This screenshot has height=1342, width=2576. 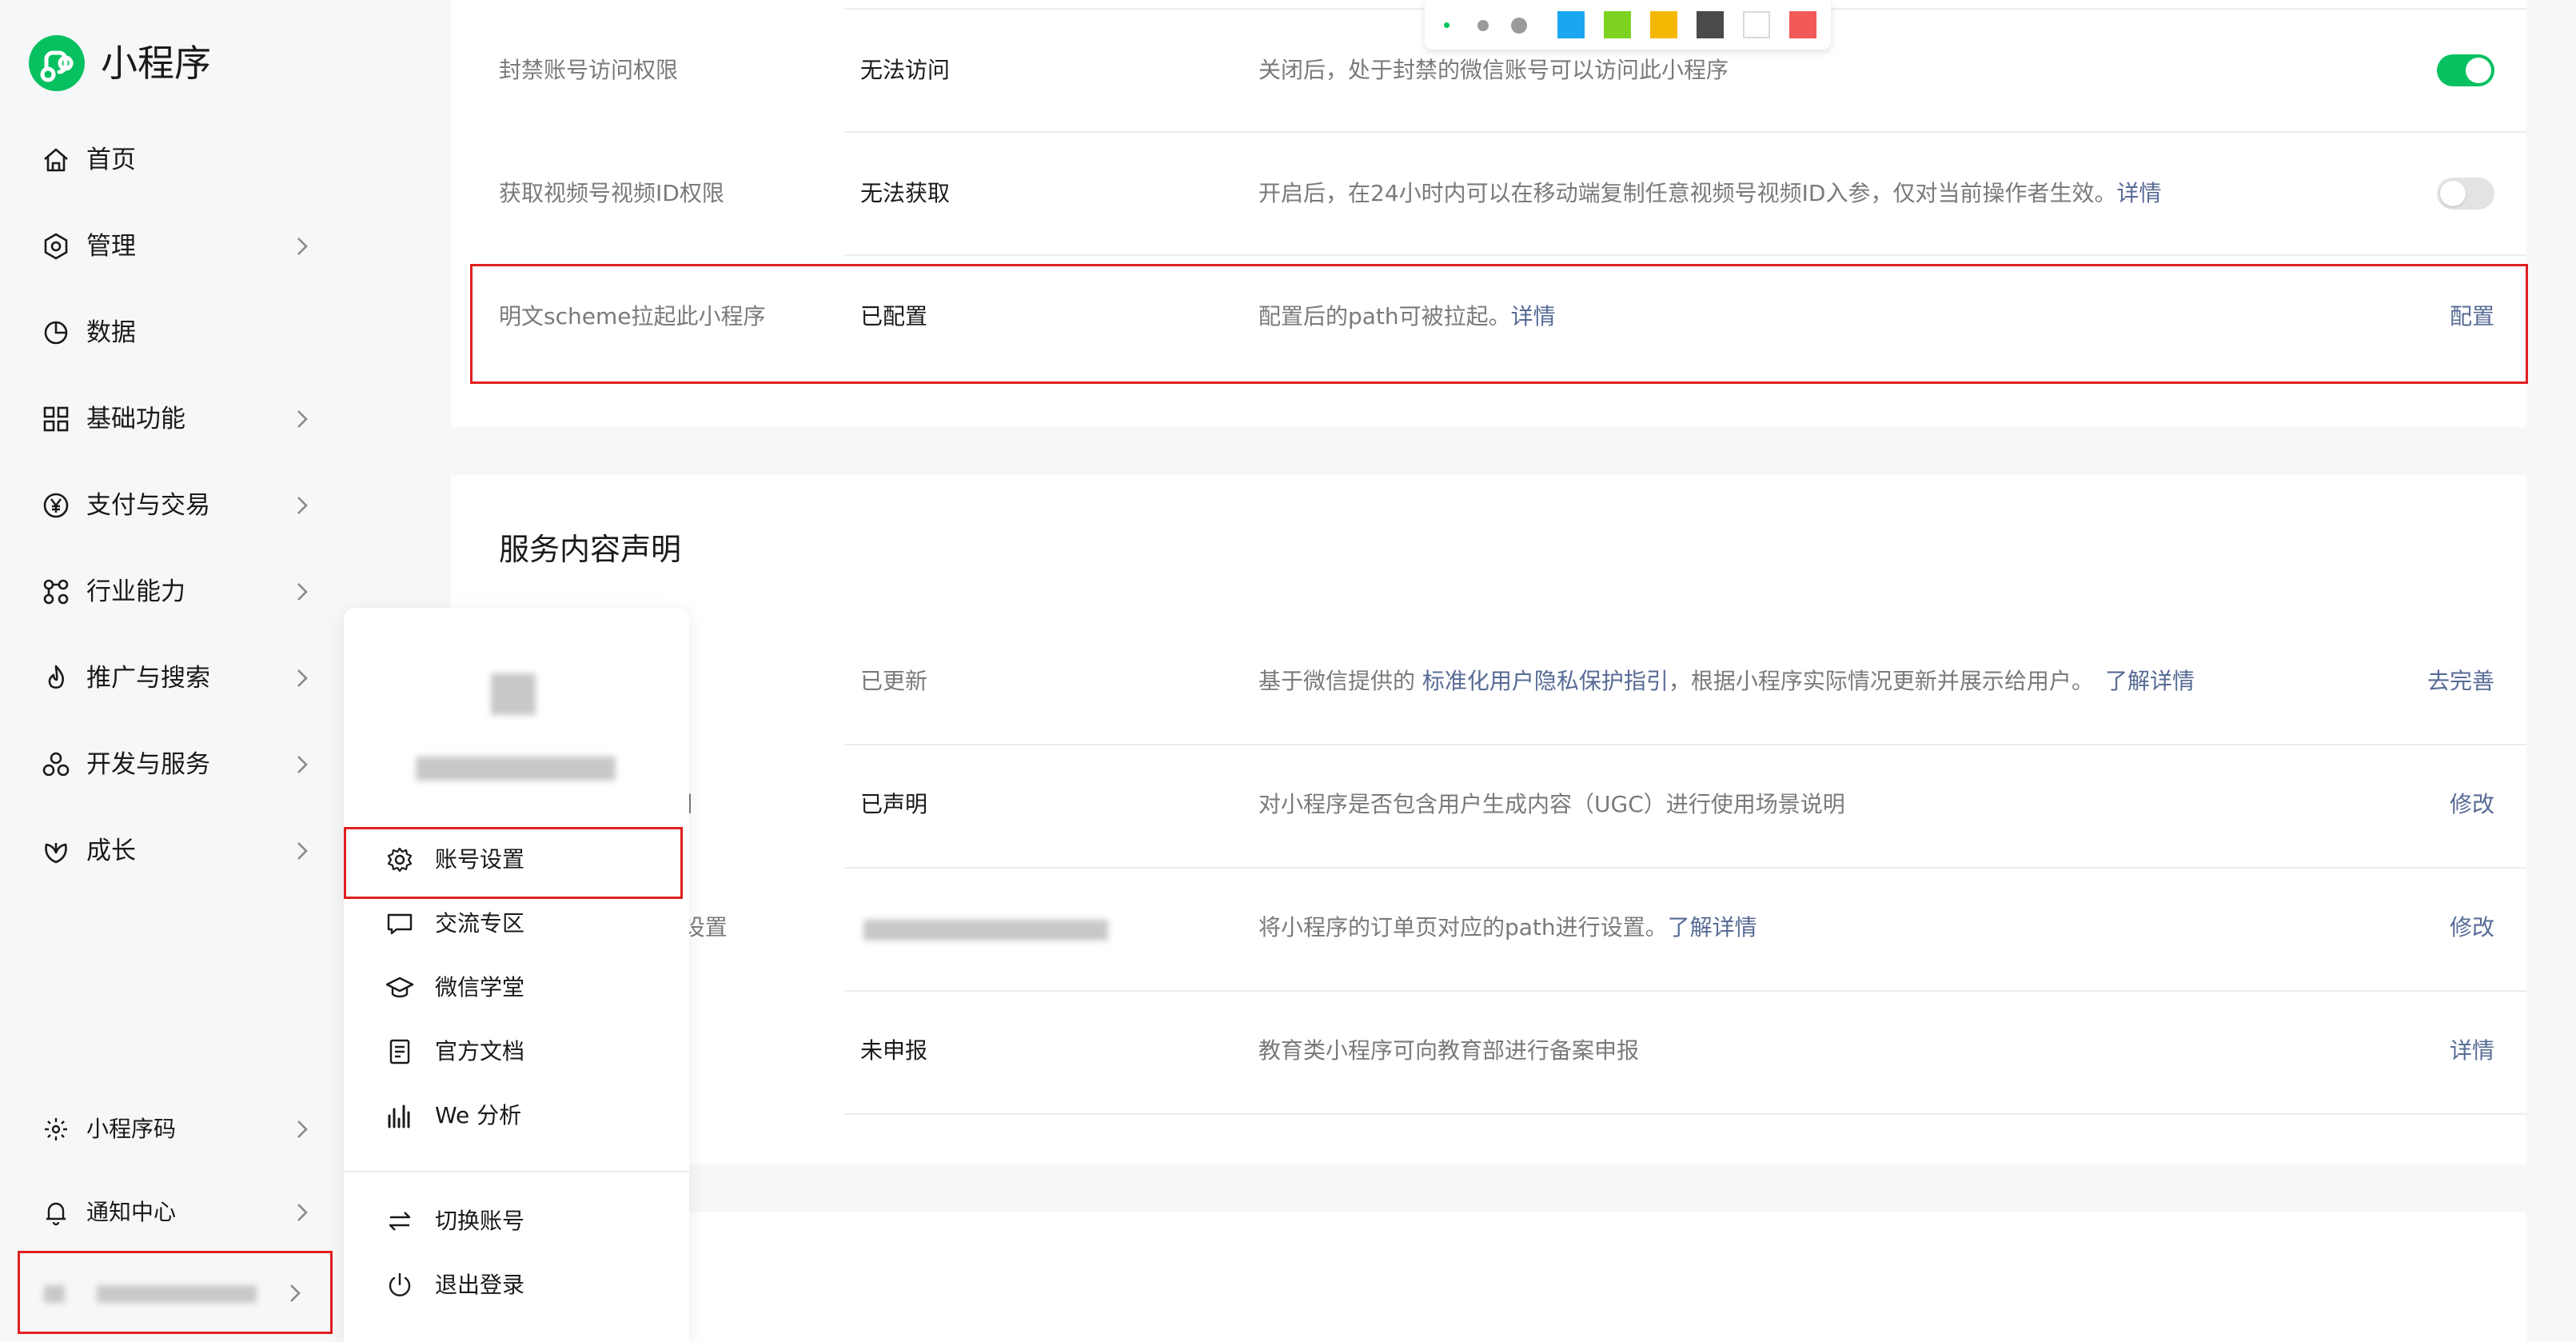 I want to click on sidebar-item-label: 行业能力, so click(x=135, y=591).